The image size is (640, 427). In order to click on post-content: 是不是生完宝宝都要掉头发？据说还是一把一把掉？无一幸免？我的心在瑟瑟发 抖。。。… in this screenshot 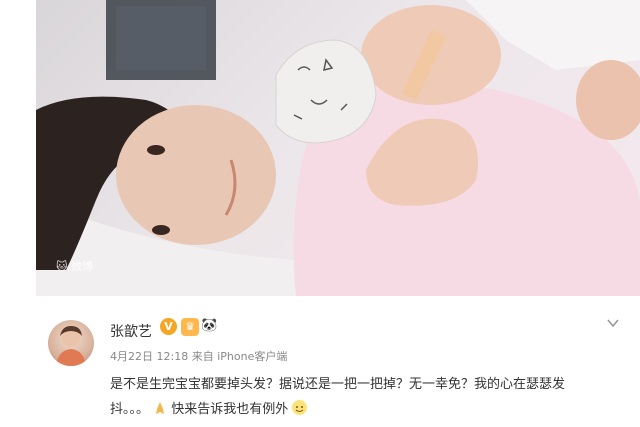, I will do `click(366, 397)`.